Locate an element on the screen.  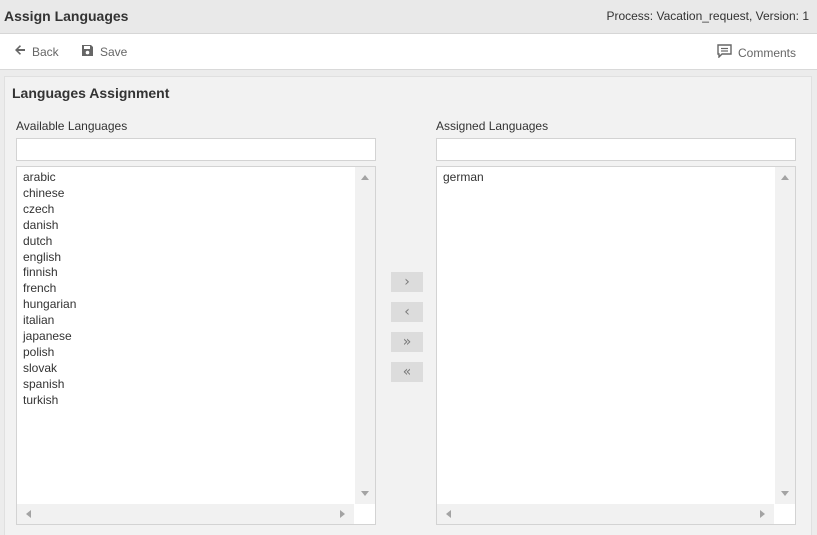
list-item: arabic is located at coordinates (49, 178).